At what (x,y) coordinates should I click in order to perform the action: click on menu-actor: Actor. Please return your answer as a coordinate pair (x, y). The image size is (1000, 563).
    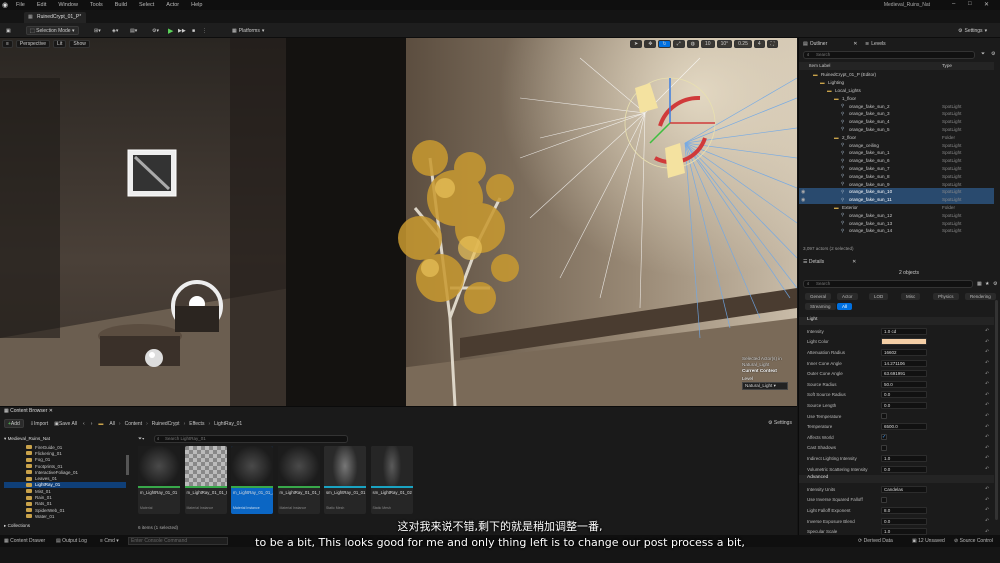
    Looking at the image, I should click on (172, 5).